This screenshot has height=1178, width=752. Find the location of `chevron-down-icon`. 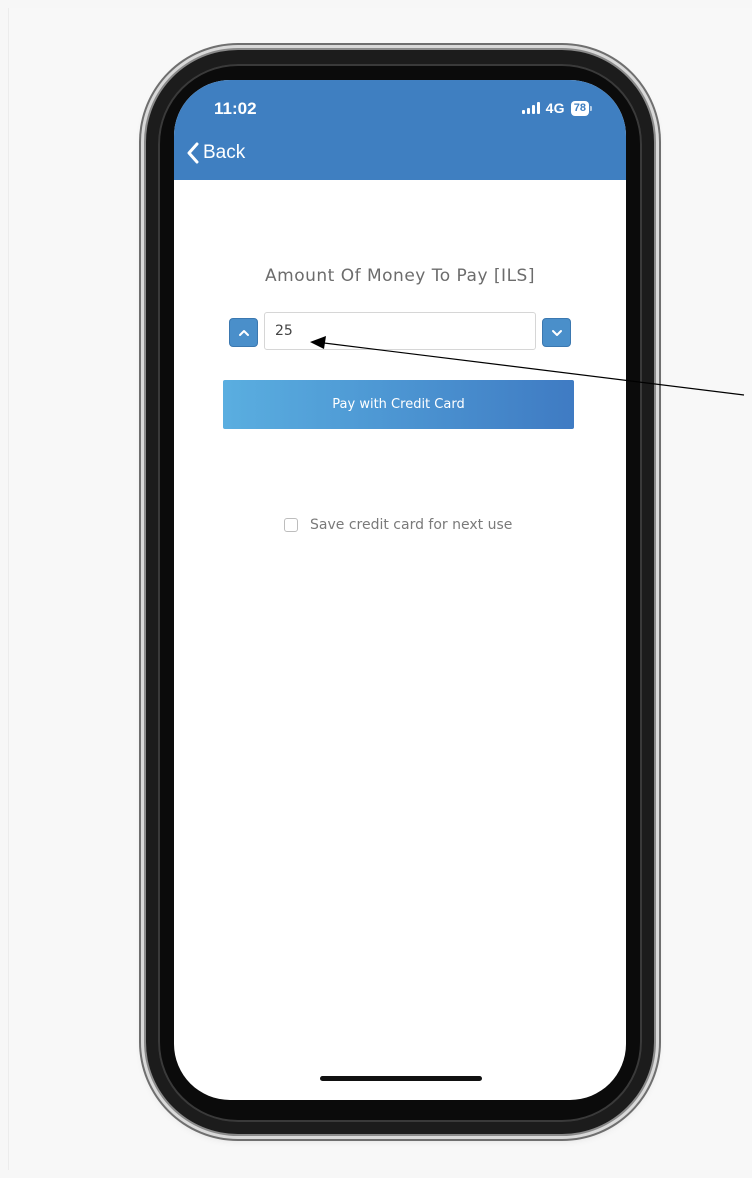

chevron-down-icon is located at coordinates (556, 332).